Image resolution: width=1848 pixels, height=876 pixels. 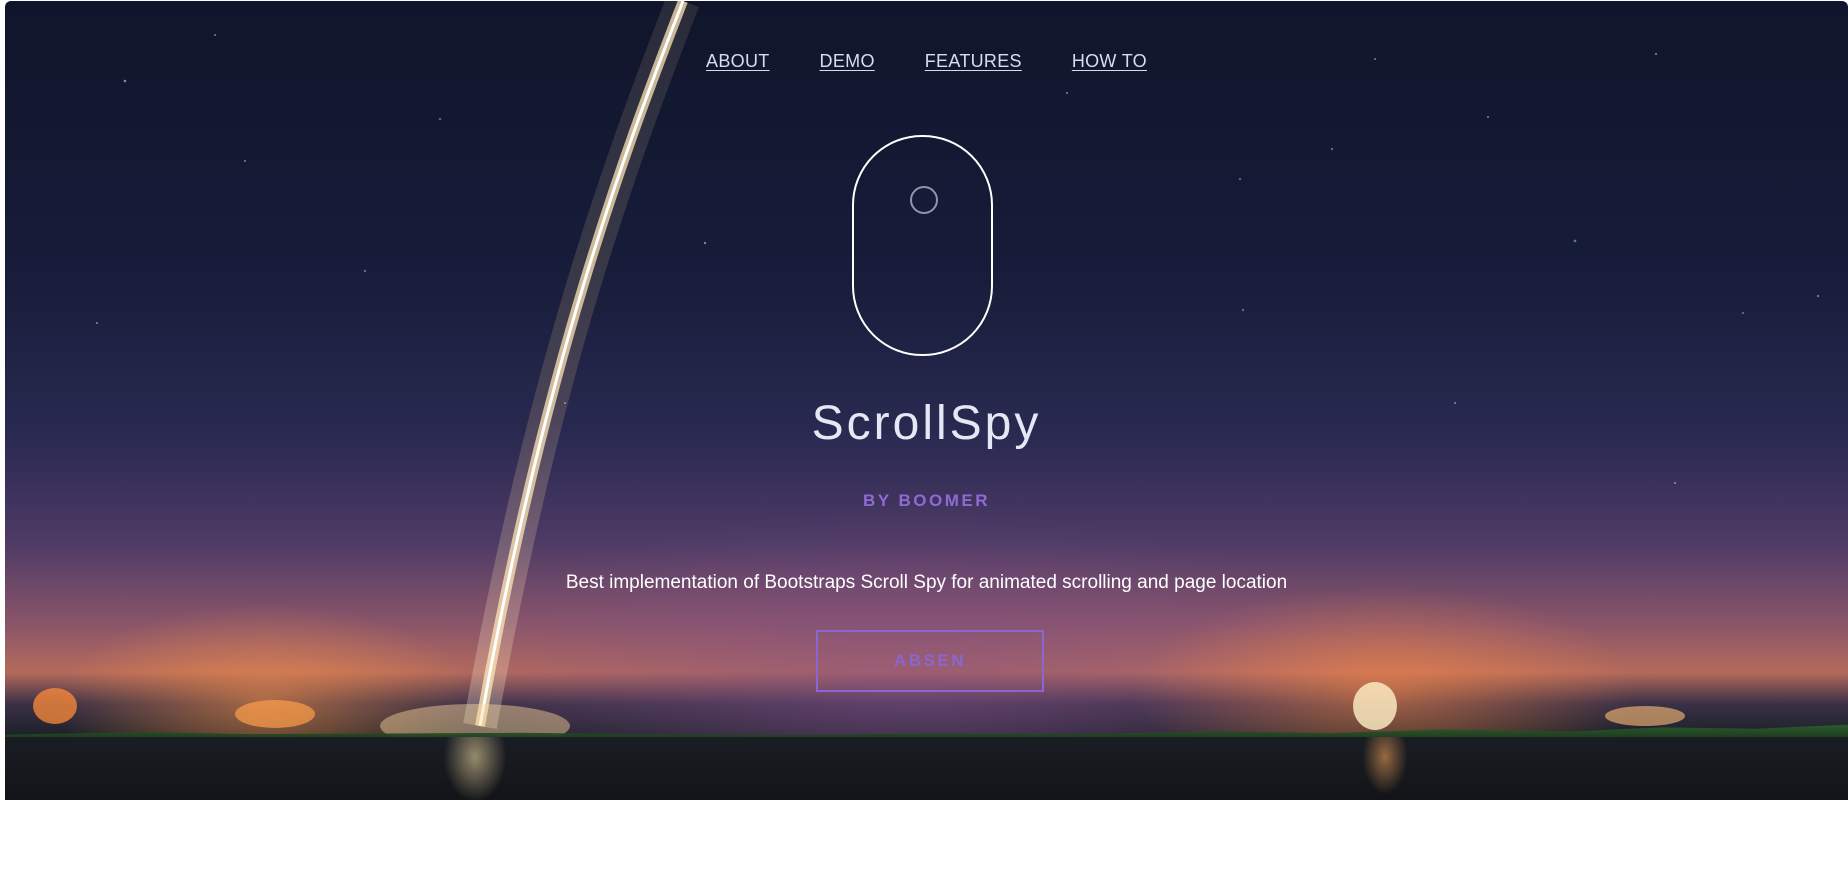 What do you see at coordinates (973, 61) in the screenshot?
I see `nav-link-features: FEATURES` at bounding box center [973, 61].